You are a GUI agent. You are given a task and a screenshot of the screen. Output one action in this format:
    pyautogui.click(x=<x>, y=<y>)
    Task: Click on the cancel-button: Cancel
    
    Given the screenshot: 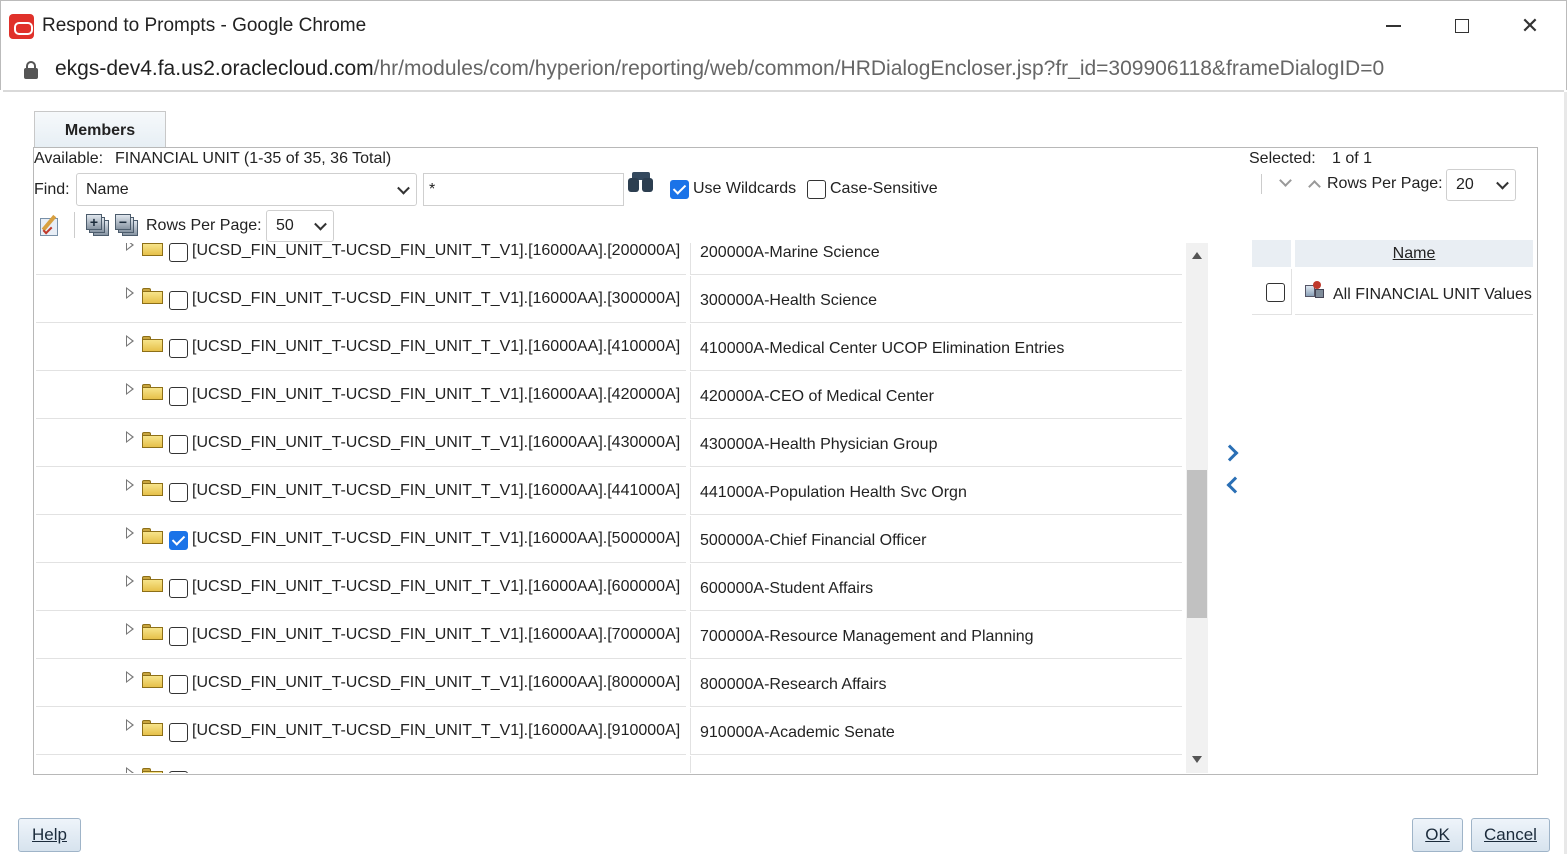 What is the action you would take?
    pyautogui.click(x=1510, y=835)
    